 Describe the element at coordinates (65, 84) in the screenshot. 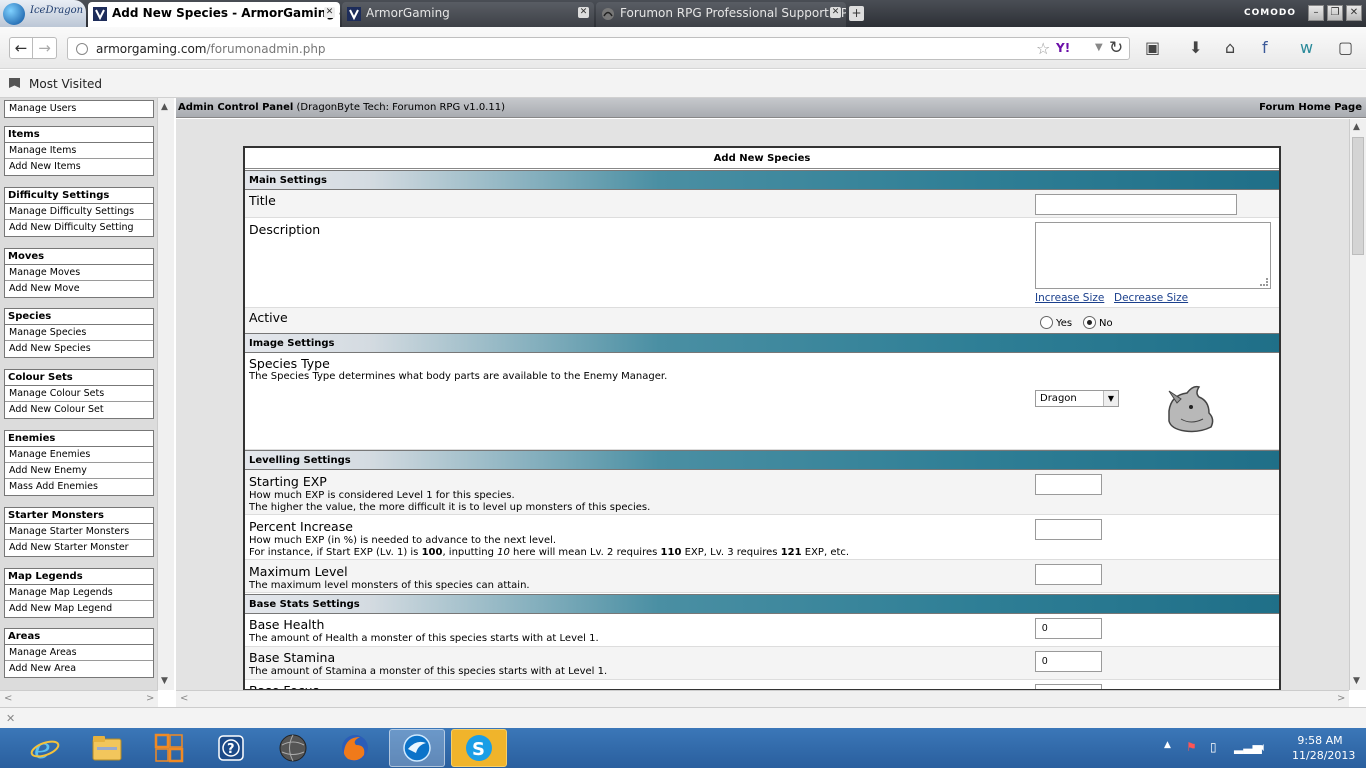

I see `most-visited-bookmark: Most Visited` at that location.